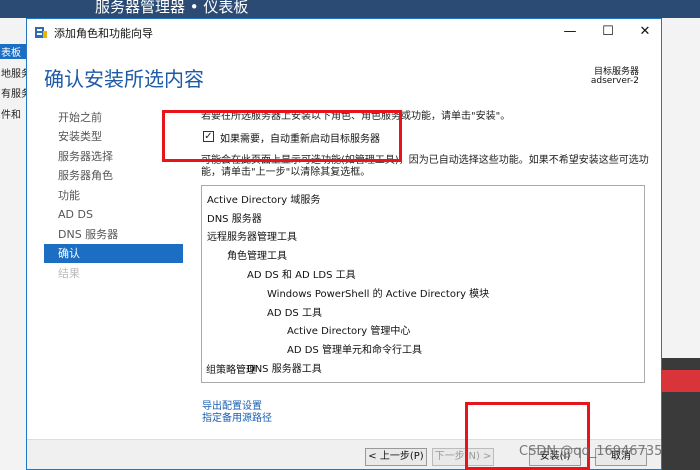  What do you see at coordinates (286, 172) in the screenshot?
I see `optional-features-note-cont: 能，请单击"上一步"以清除其复选框。` at bounding box center [286, 172].